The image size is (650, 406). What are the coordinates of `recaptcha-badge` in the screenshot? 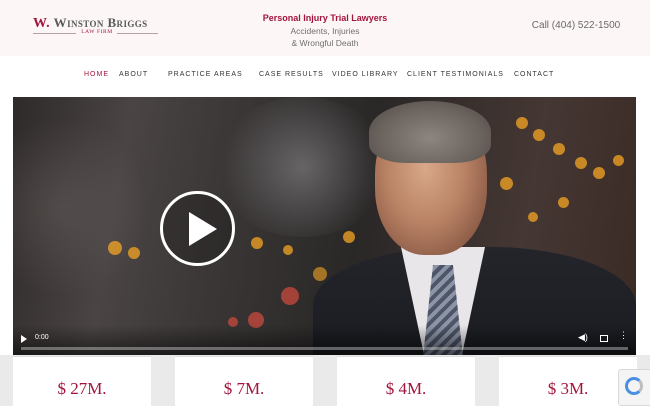 It's located at (634, 387).